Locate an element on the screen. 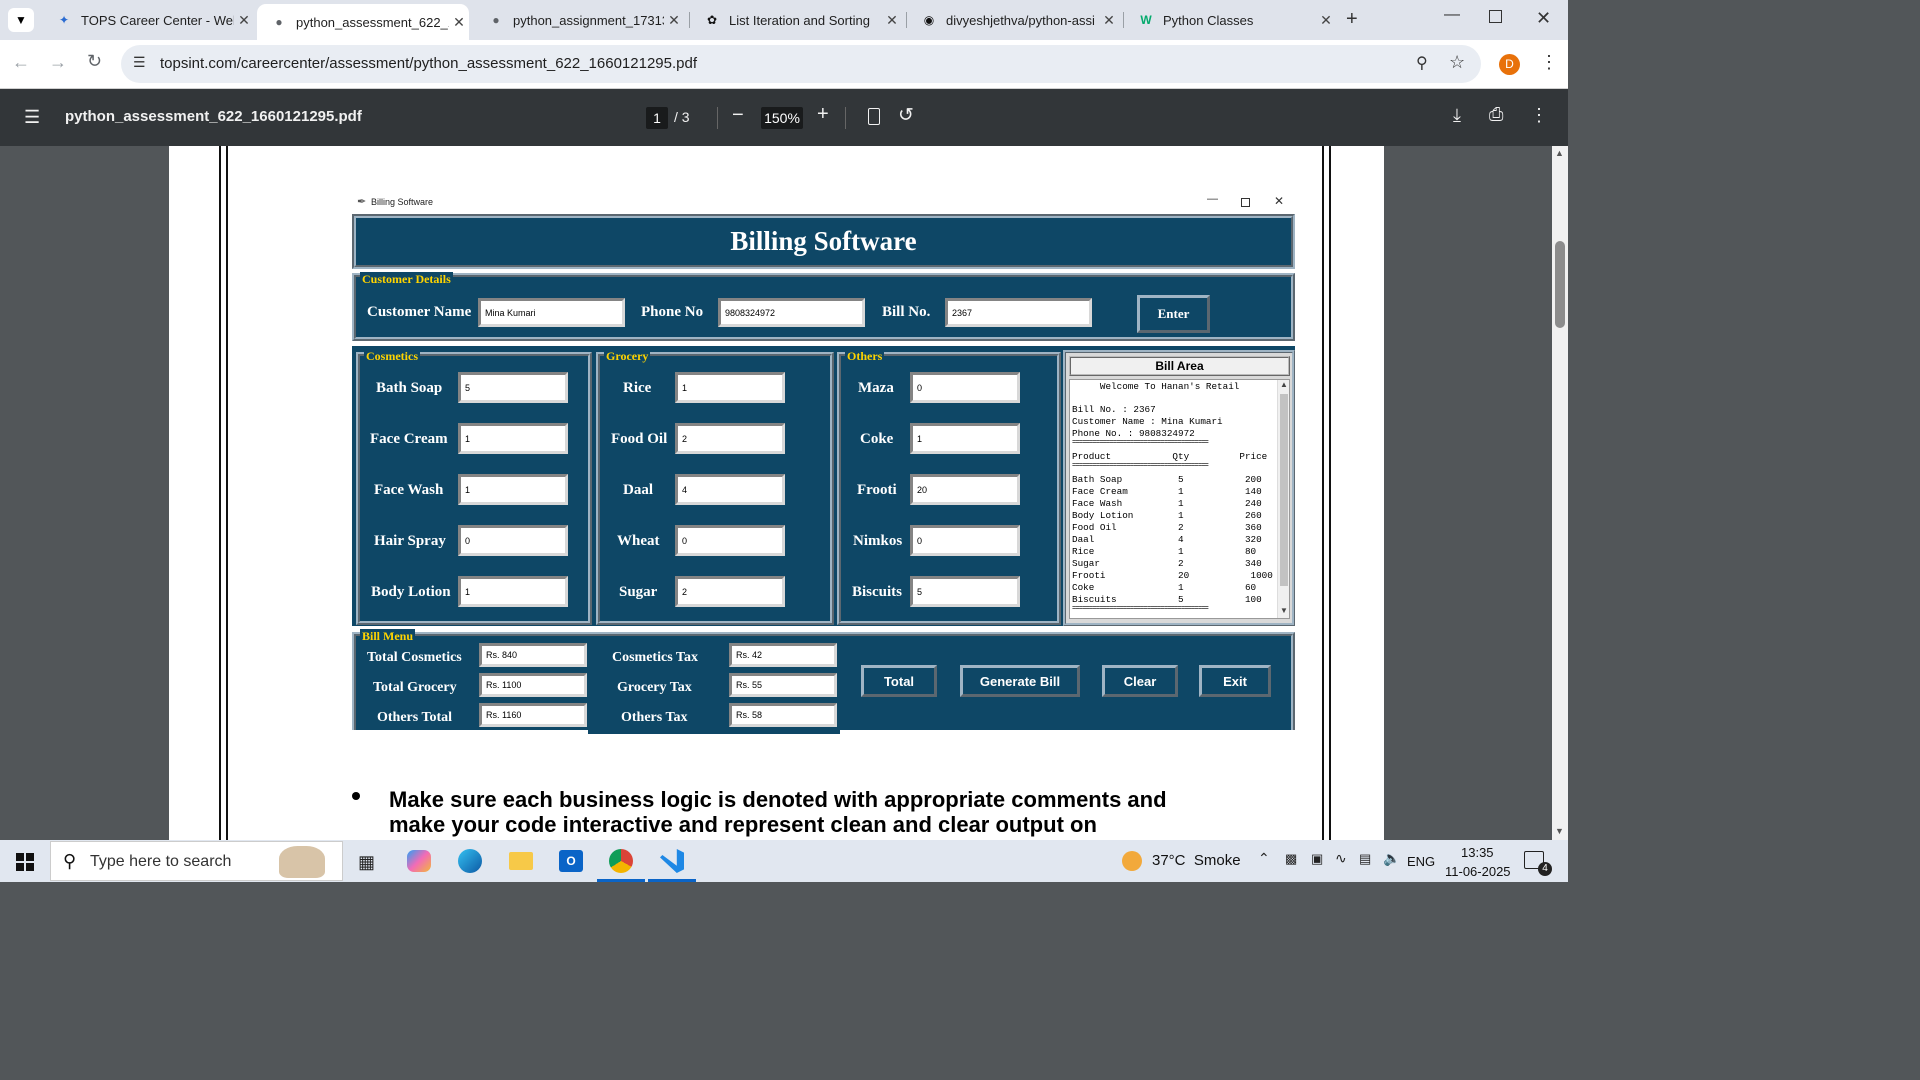 This screenshot has width=1920, height=1080. face-cream-input: 1 is located at coordinates (513, 438).